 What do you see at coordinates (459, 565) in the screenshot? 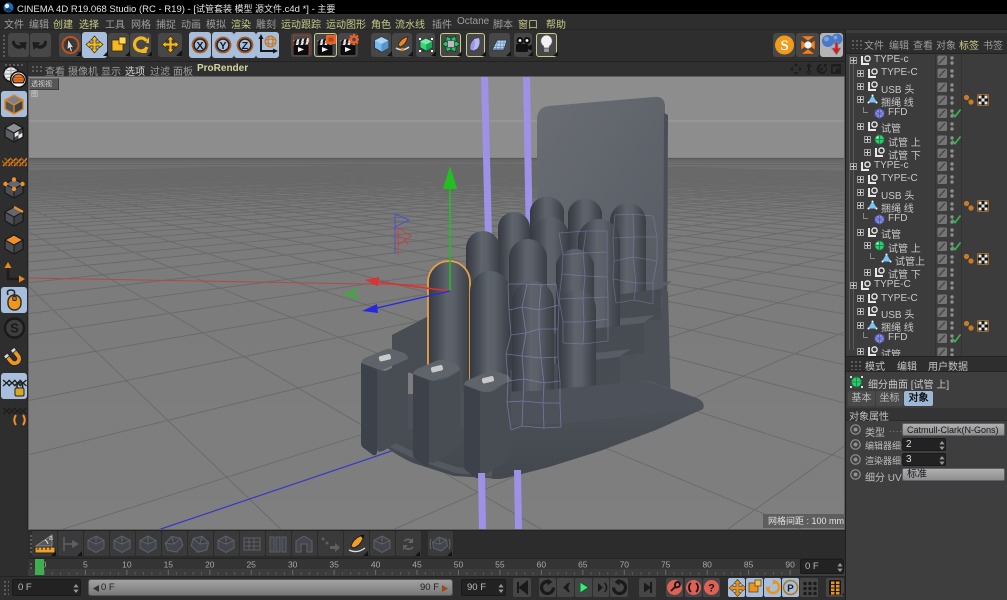
I see `svg-text: 50` at bounding box center [459, 565].